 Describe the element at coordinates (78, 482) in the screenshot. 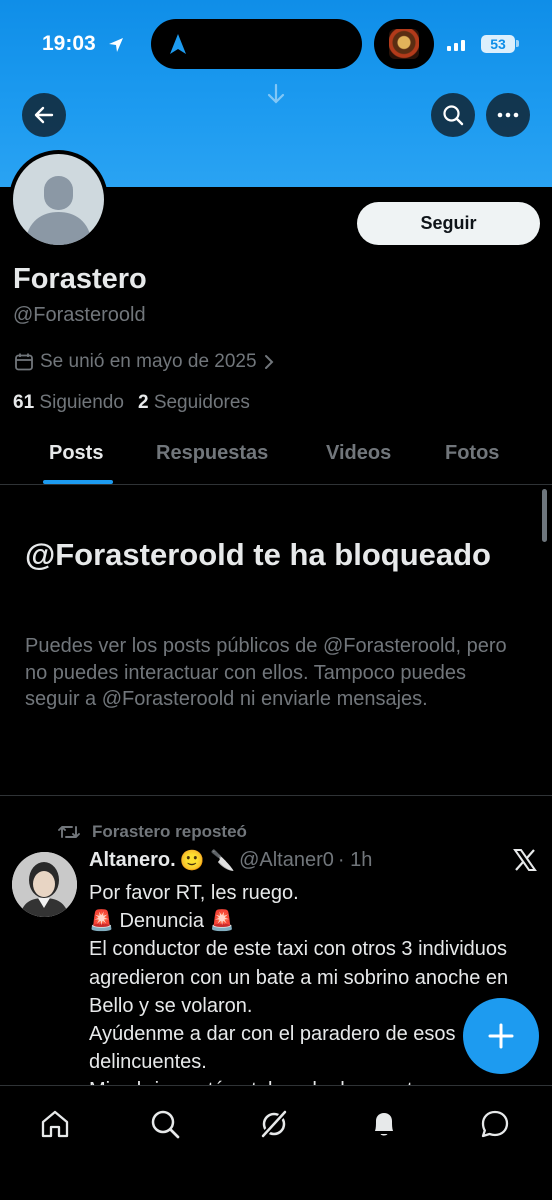

I see `active-tab-indicator` at that location.